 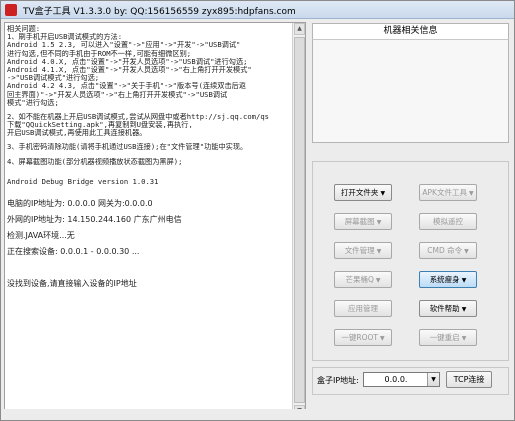 What do you see at coordinates (363, 250) in the screenshot?
I see `file-manager-button: 文件管理 ▼` at bounding box center [363, 250].